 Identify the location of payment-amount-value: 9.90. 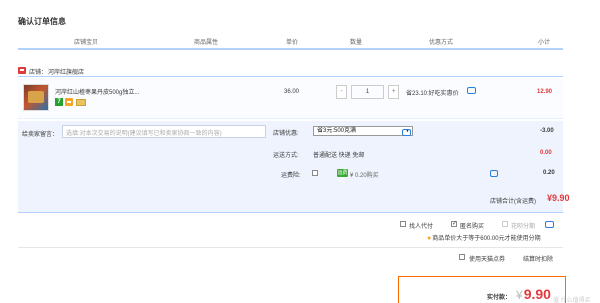
(537, 294).